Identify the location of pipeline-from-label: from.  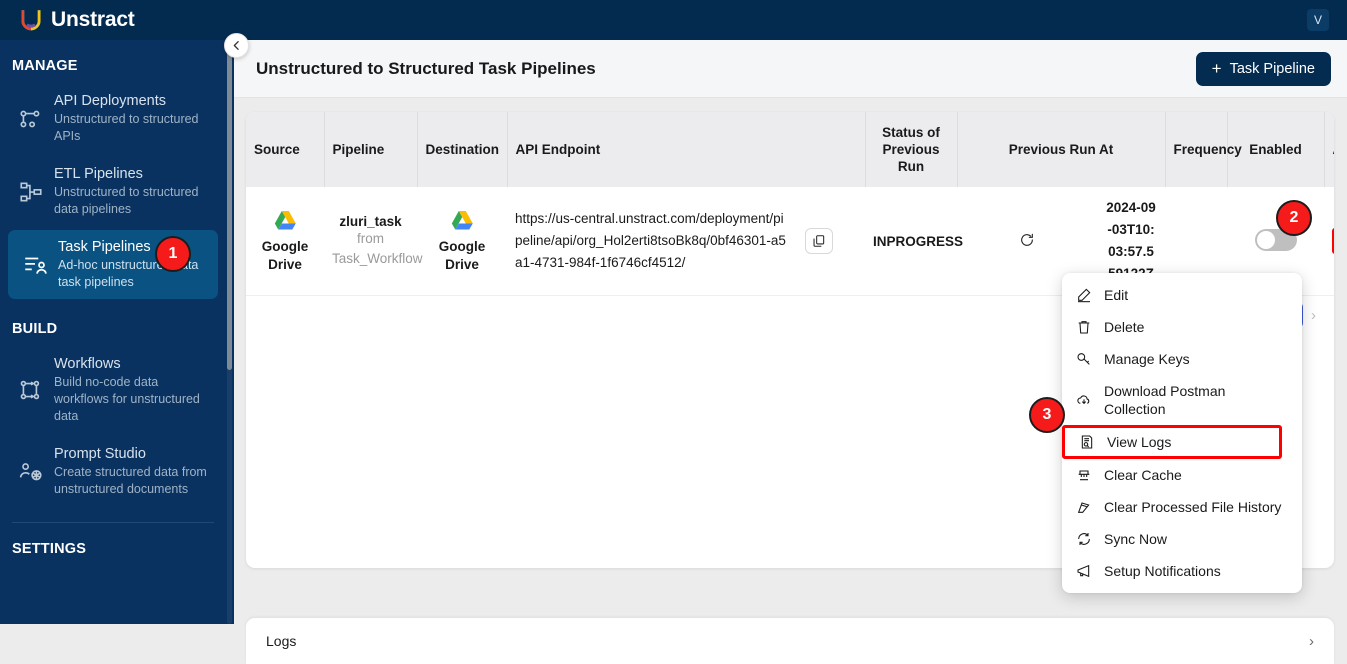
(370, 238).